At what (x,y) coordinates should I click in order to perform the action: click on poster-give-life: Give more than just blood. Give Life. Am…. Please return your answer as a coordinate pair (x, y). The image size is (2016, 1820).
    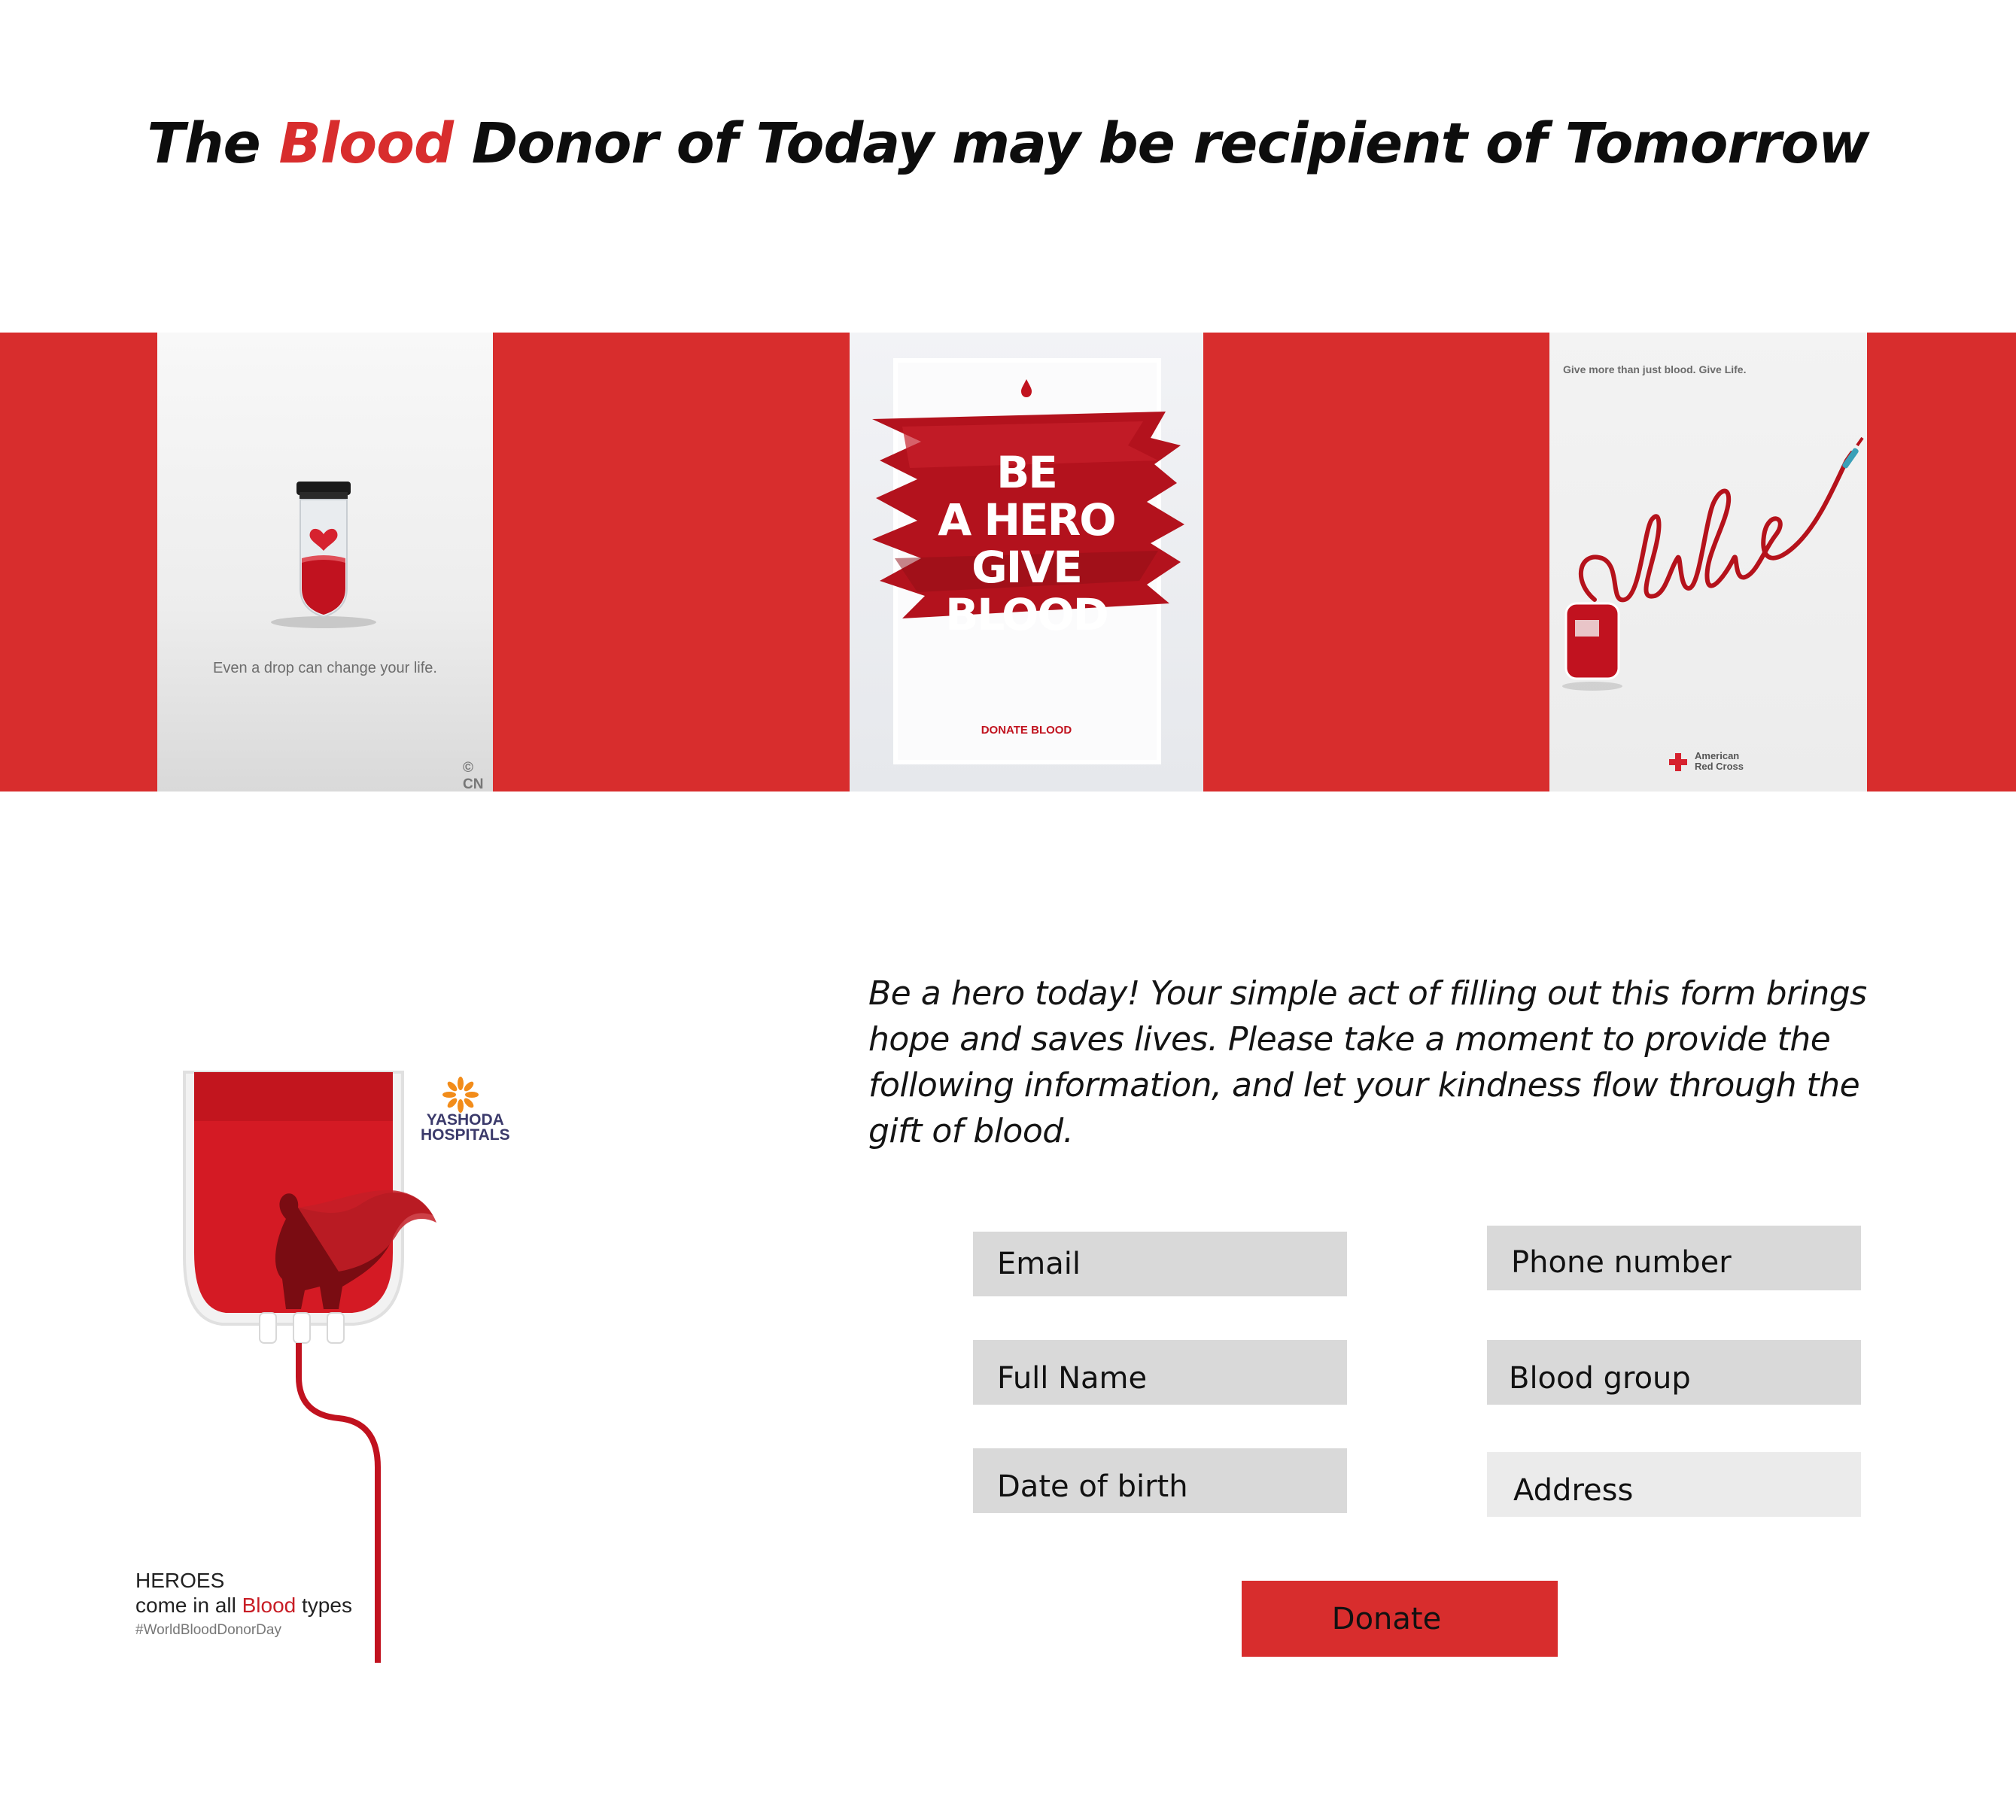
    Looking at the image, I should click on (1708, 562).